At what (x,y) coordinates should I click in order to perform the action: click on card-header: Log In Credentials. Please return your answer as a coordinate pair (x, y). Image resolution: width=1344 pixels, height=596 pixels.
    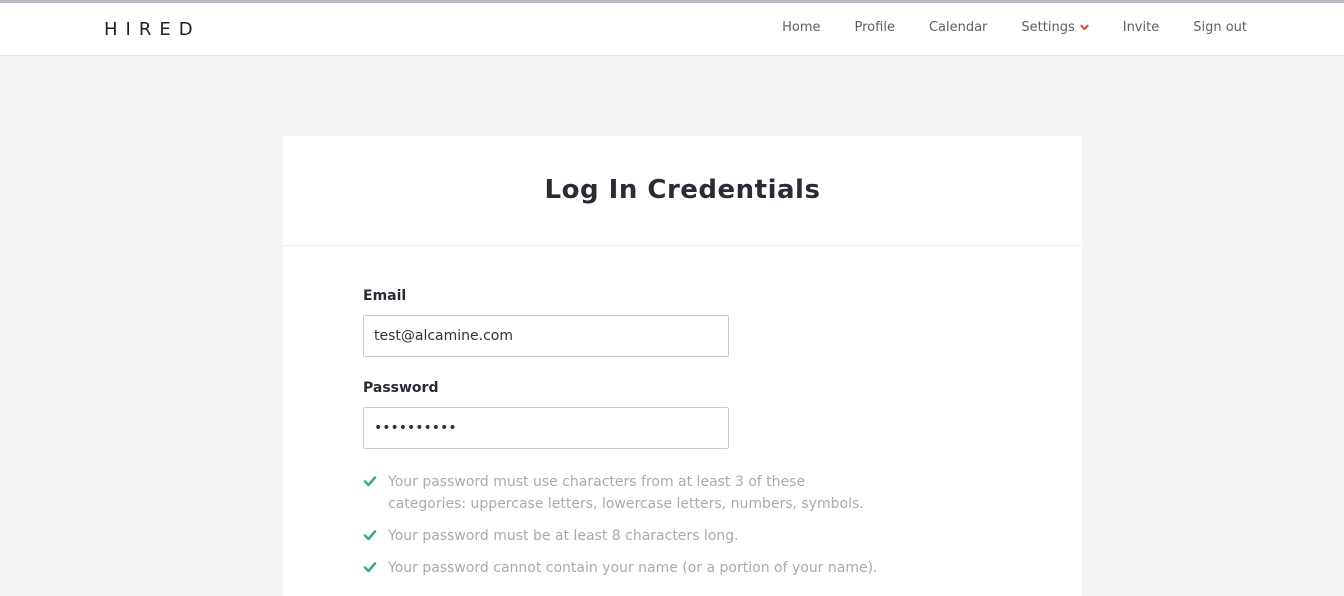
    Looking at the image, I should click on (682, 191).